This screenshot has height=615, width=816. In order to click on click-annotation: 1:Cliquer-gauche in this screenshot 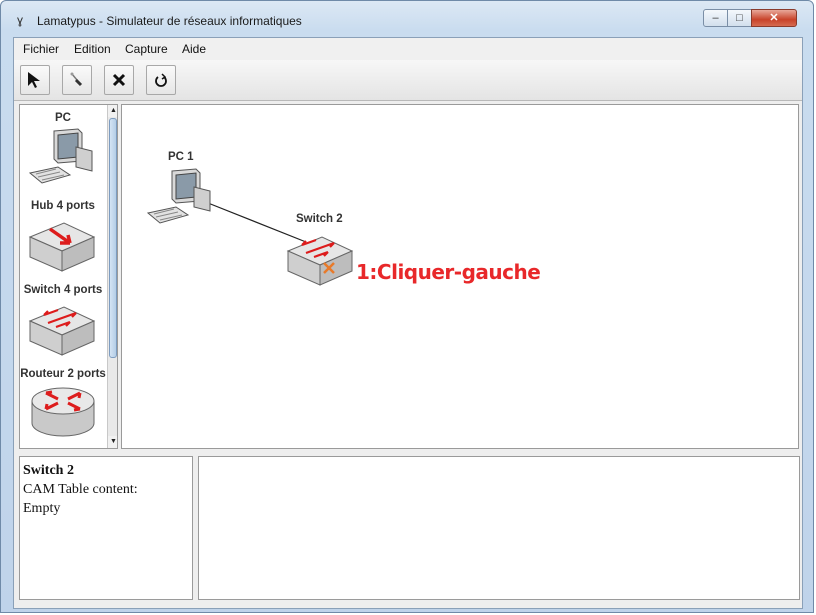, I will do `click(448, 272)`.